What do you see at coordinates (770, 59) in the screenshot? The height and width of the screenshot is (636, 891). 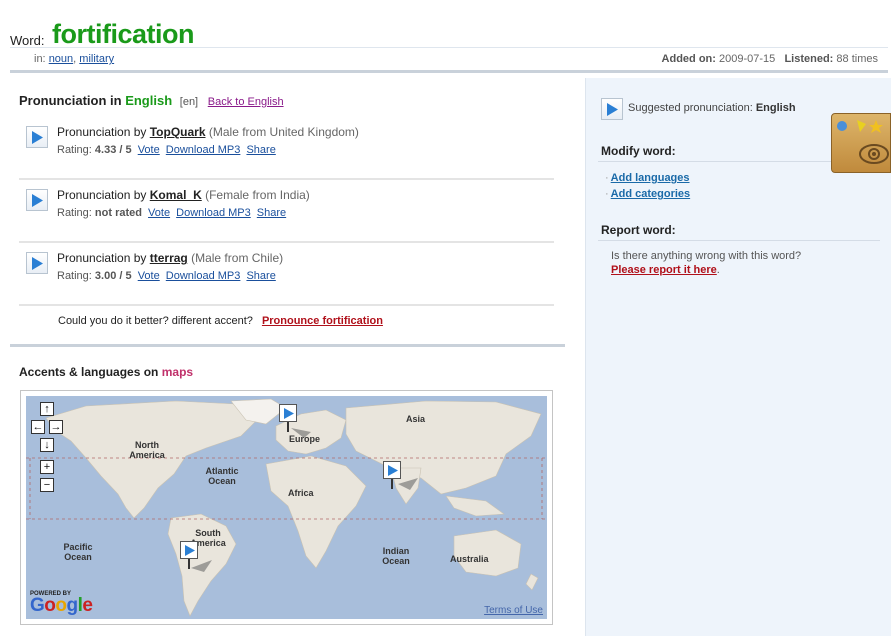 I see `word-meta: Added on: 2009-07-15 Listened: 88 times` at bounding box center [770, 59].